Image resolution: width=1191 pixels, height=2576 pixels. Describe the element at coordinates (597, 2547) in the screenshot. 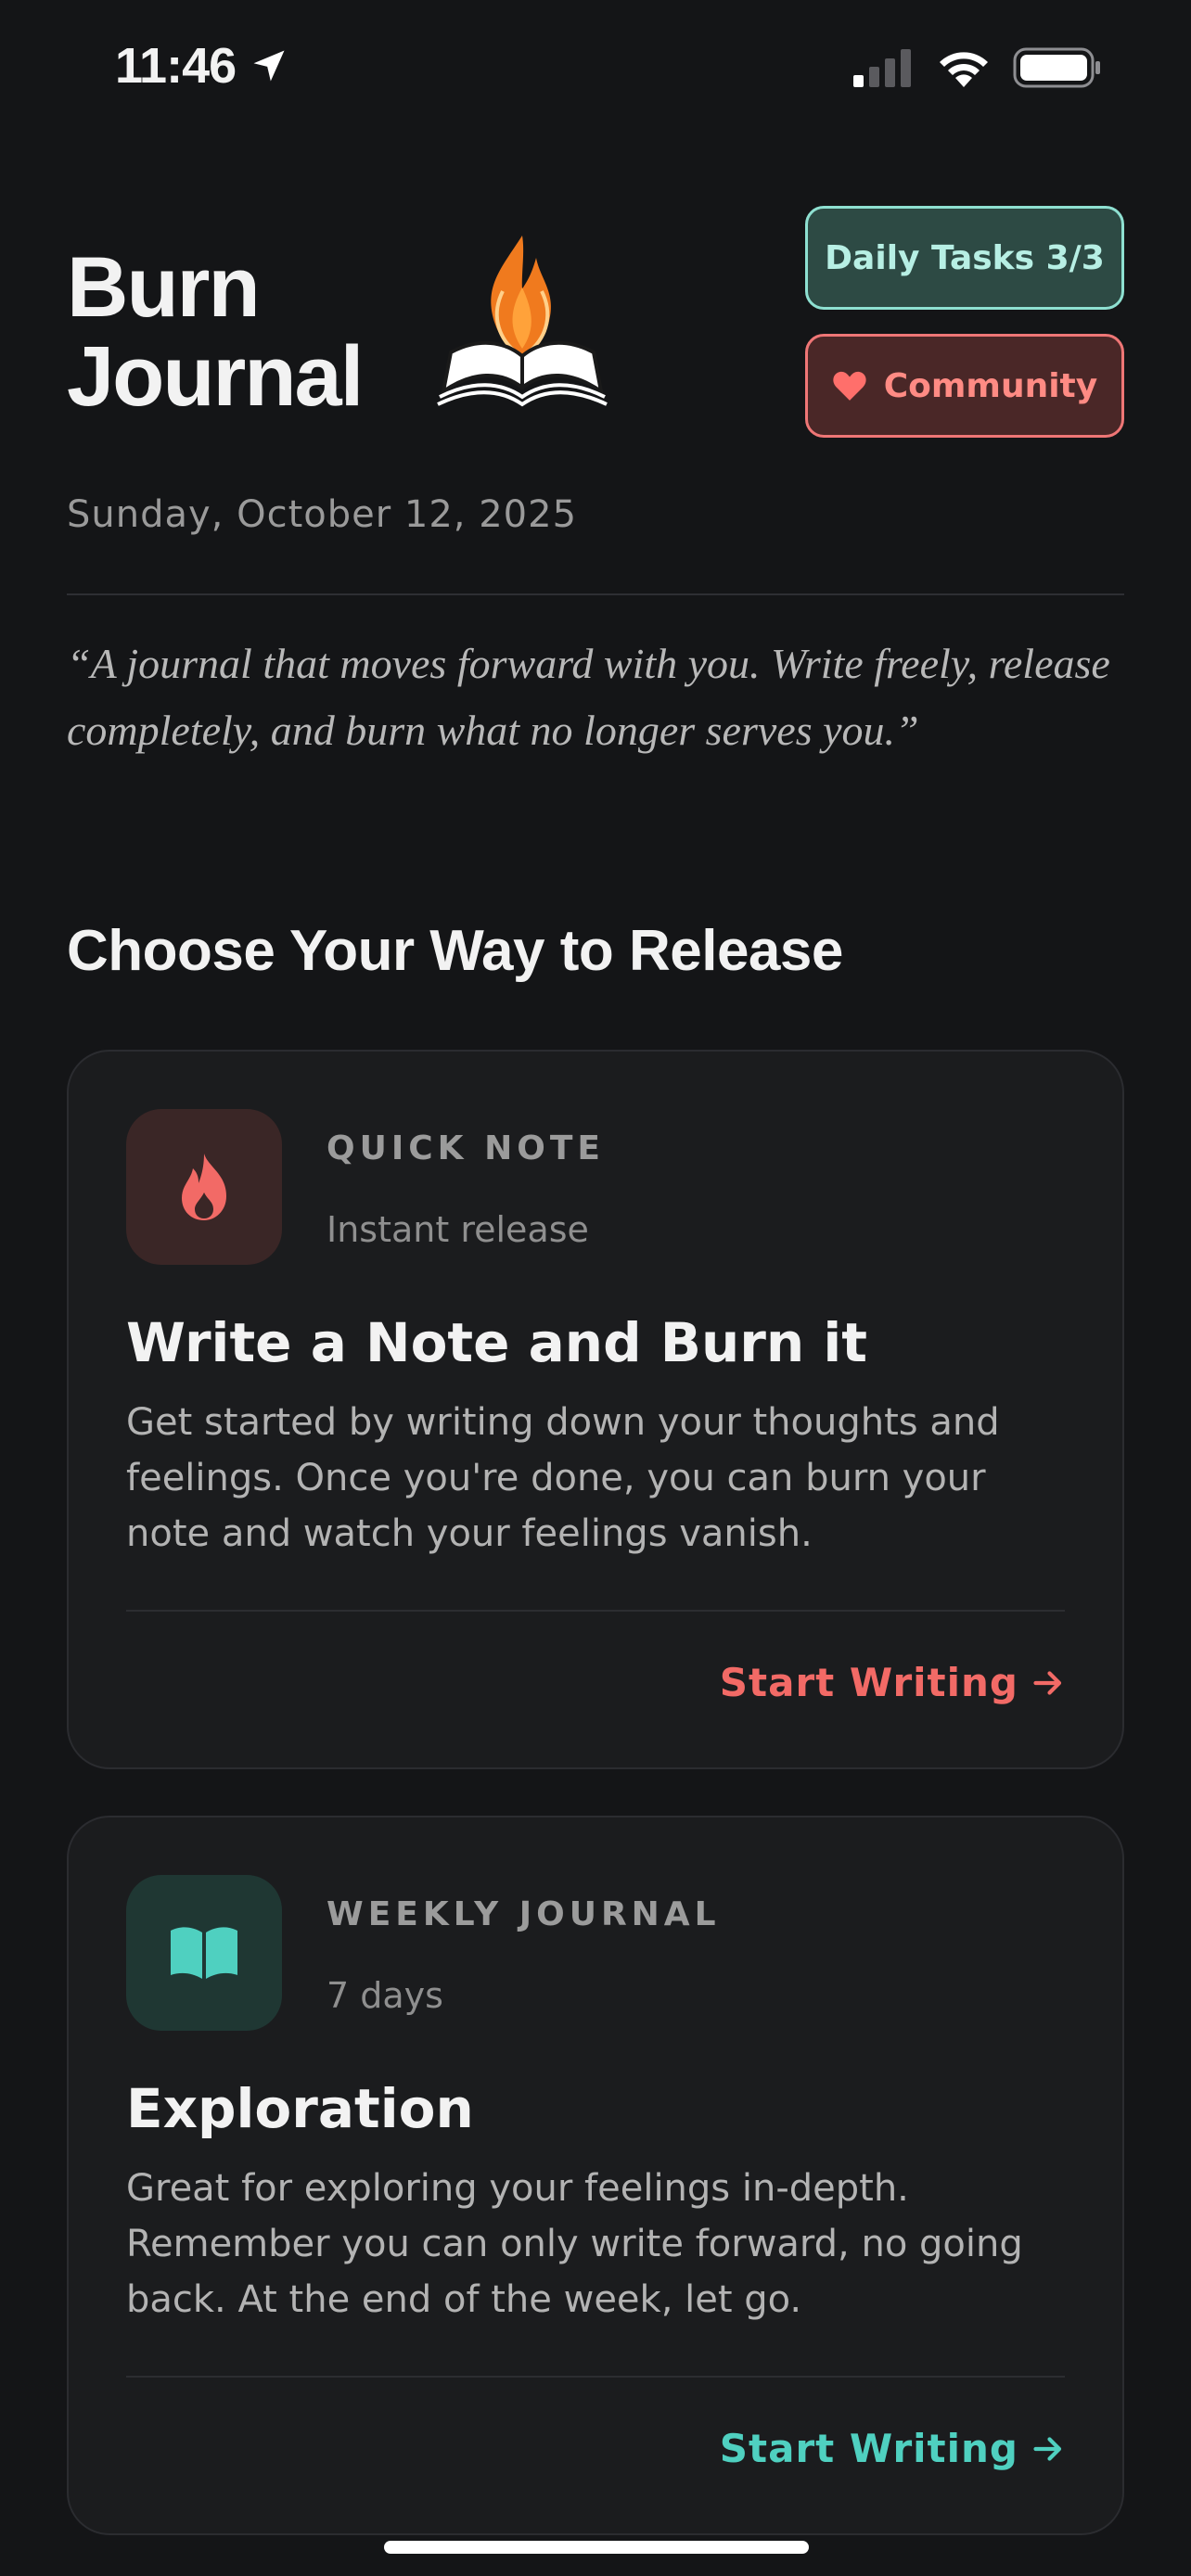

I see `home-indicator` at that location.